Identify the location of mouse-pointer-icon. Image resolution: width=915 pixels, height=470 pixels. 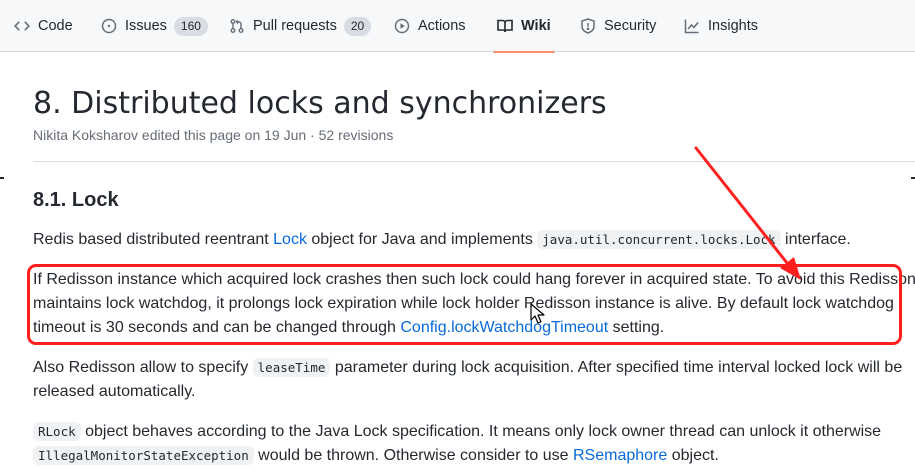
(537, 313).